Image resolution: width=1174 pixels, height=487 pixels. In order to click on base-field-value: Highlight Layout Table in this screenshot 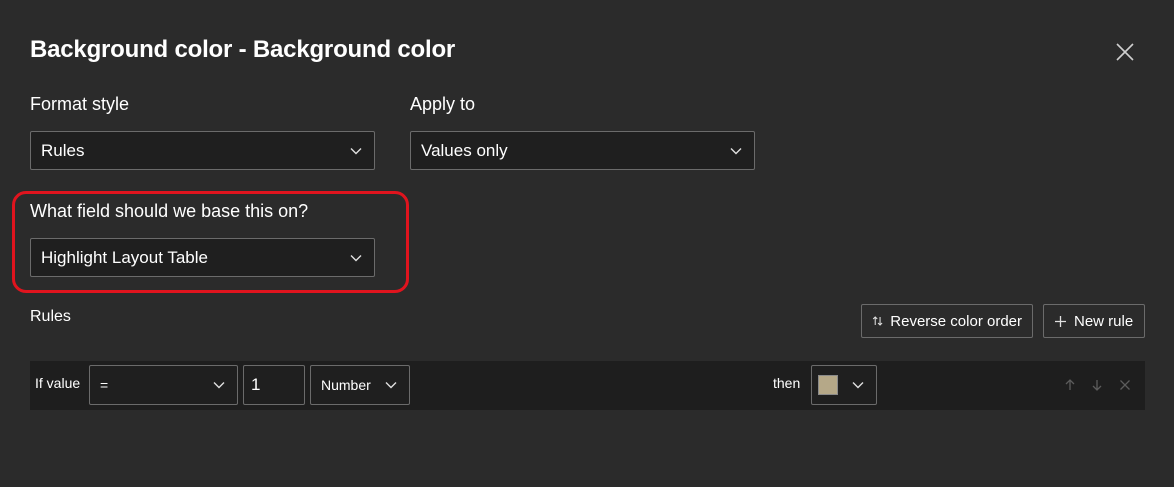, I will do `click(124, 257)`.